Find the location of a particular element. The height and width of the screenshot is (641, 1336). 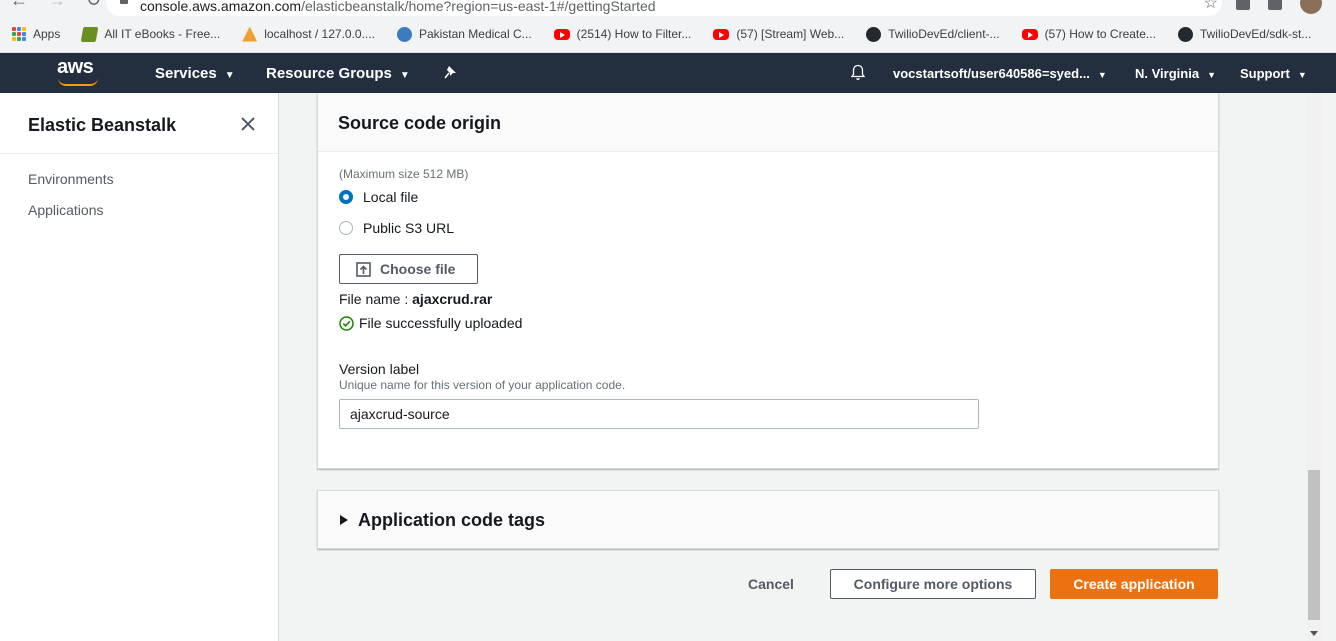

profile-avatar is located at coordinates (1311, 7).